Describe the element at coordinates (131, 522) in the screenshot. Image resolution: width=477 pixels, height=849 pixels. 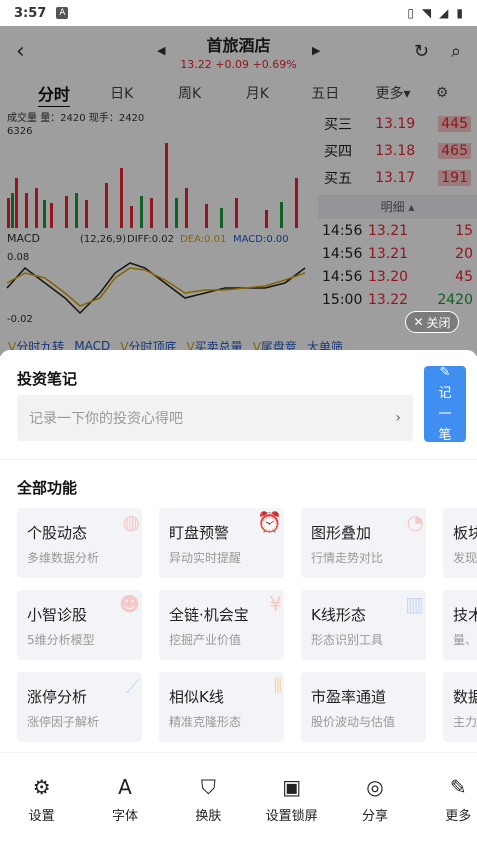
I see `globe-icon: ◍` at that location.